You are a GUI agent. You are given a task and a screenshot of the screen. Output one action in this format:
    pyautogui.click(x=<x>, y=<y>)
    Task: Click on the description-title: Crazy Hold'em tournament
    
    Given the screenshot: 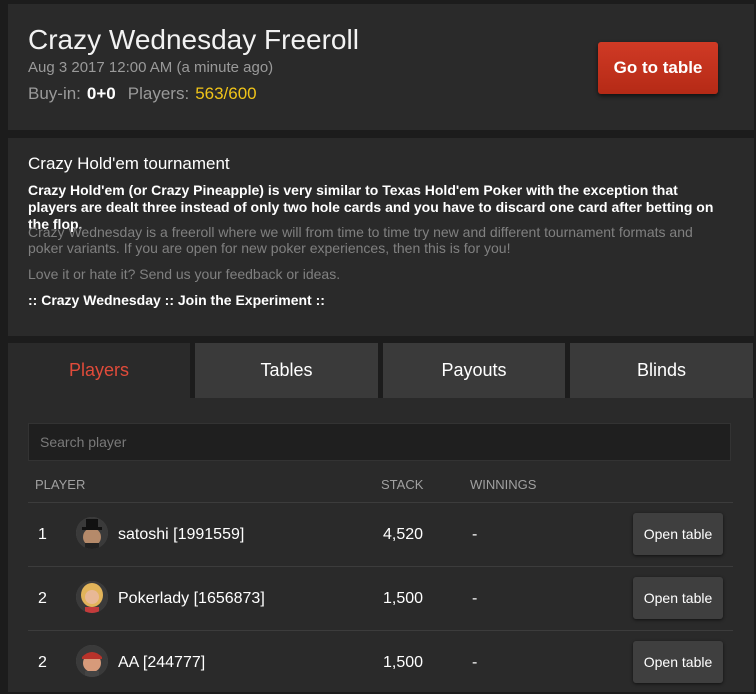 What is the action you would take?
    pyautogui.click(x=129, y=163)
    